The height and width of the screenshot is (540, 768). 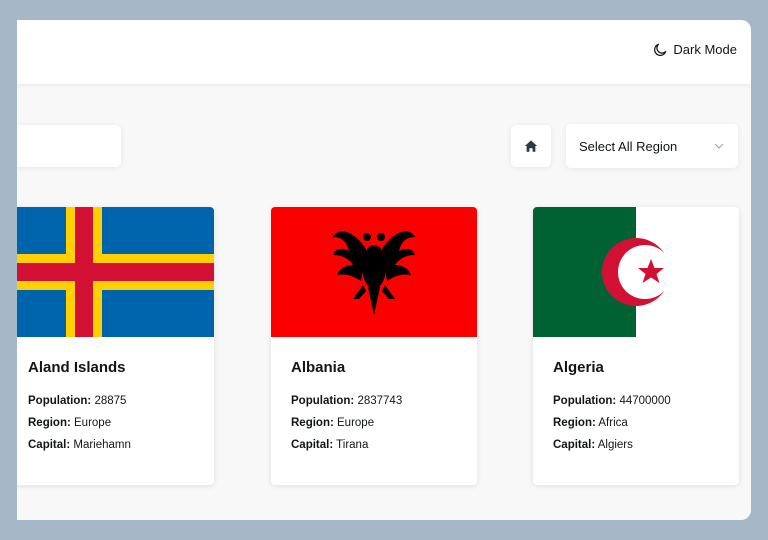 What do you see at coordinates (590, 423) in the screenshot?
I see `country-region: Region: Africa` at bounding box center [590, 423].